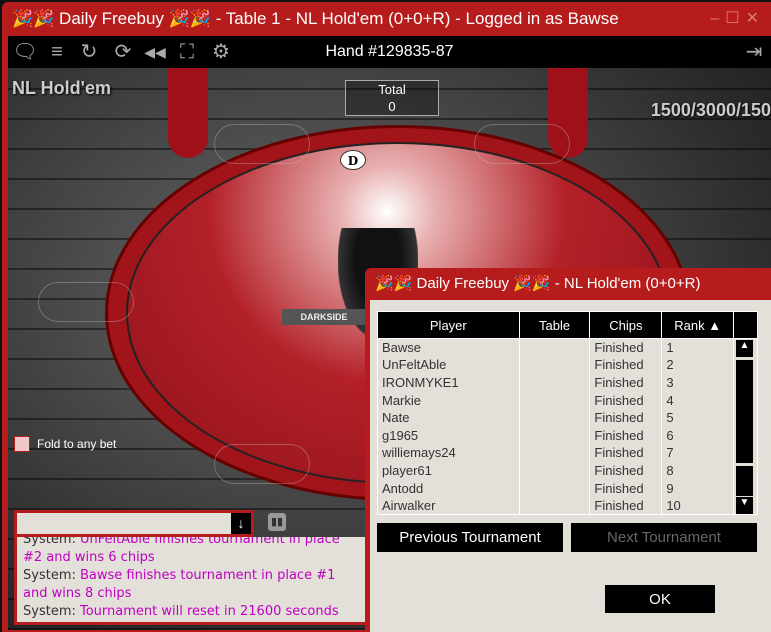 This screenshot has width=771, height=632. Describe the element at coordinates (698, 435) in the screenshot. I see `cell-rank: 6` at that location.